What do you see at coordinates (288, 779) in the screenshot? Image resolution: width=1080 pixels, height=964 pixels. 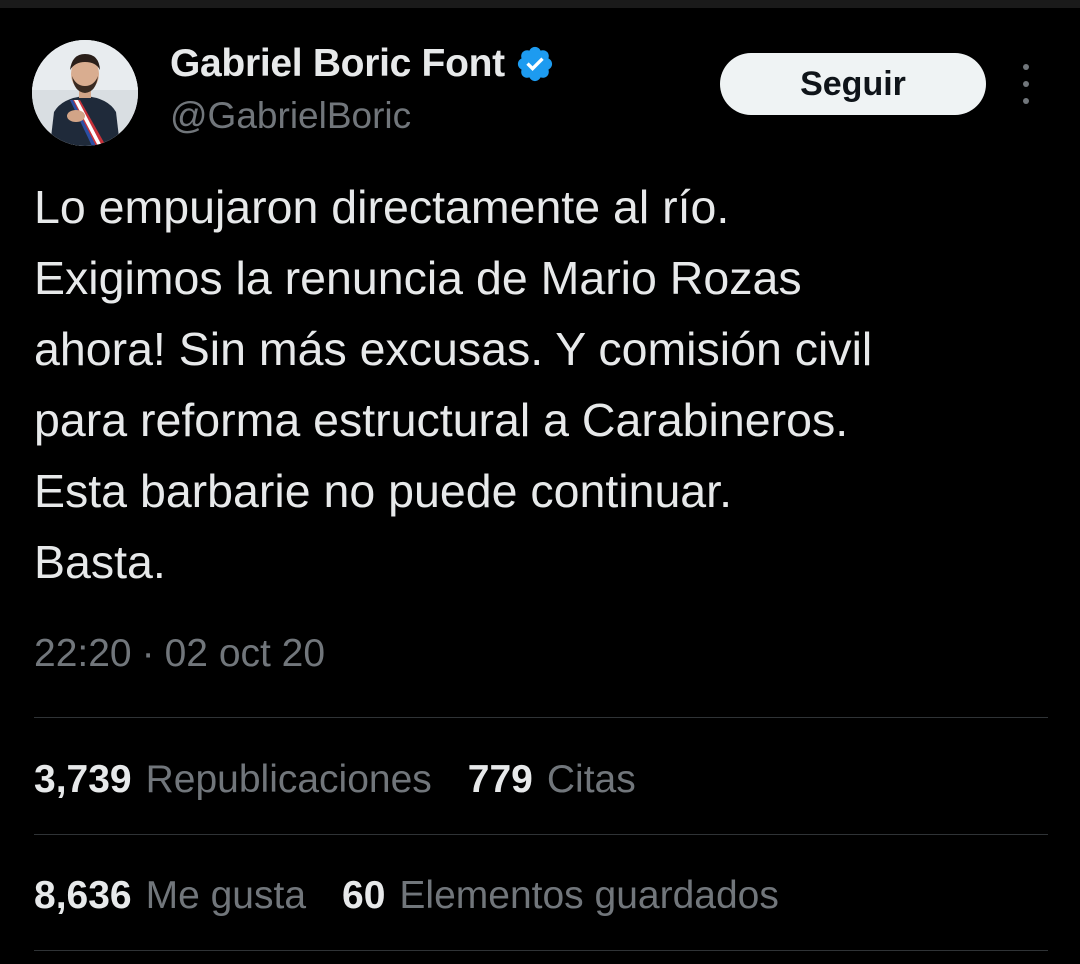 I see `reposts-label: Republicaciones` at bounding box center [288, 779].